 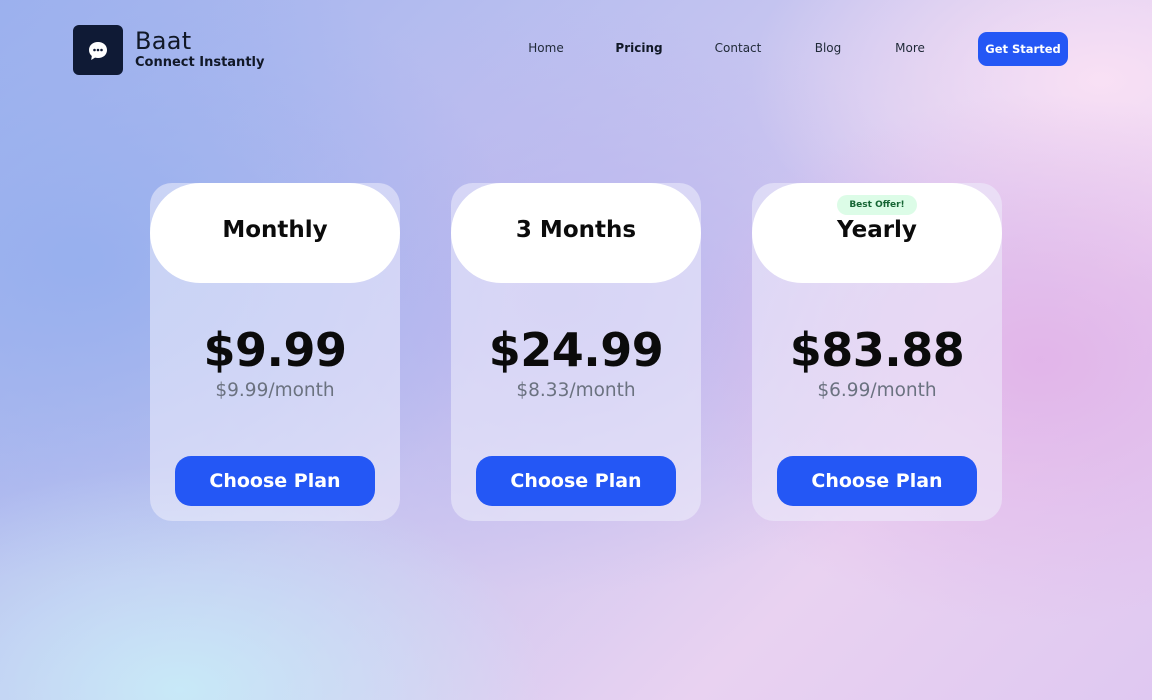 I want to click on nav-pricing: Pricing, so click(x=638, y=50).